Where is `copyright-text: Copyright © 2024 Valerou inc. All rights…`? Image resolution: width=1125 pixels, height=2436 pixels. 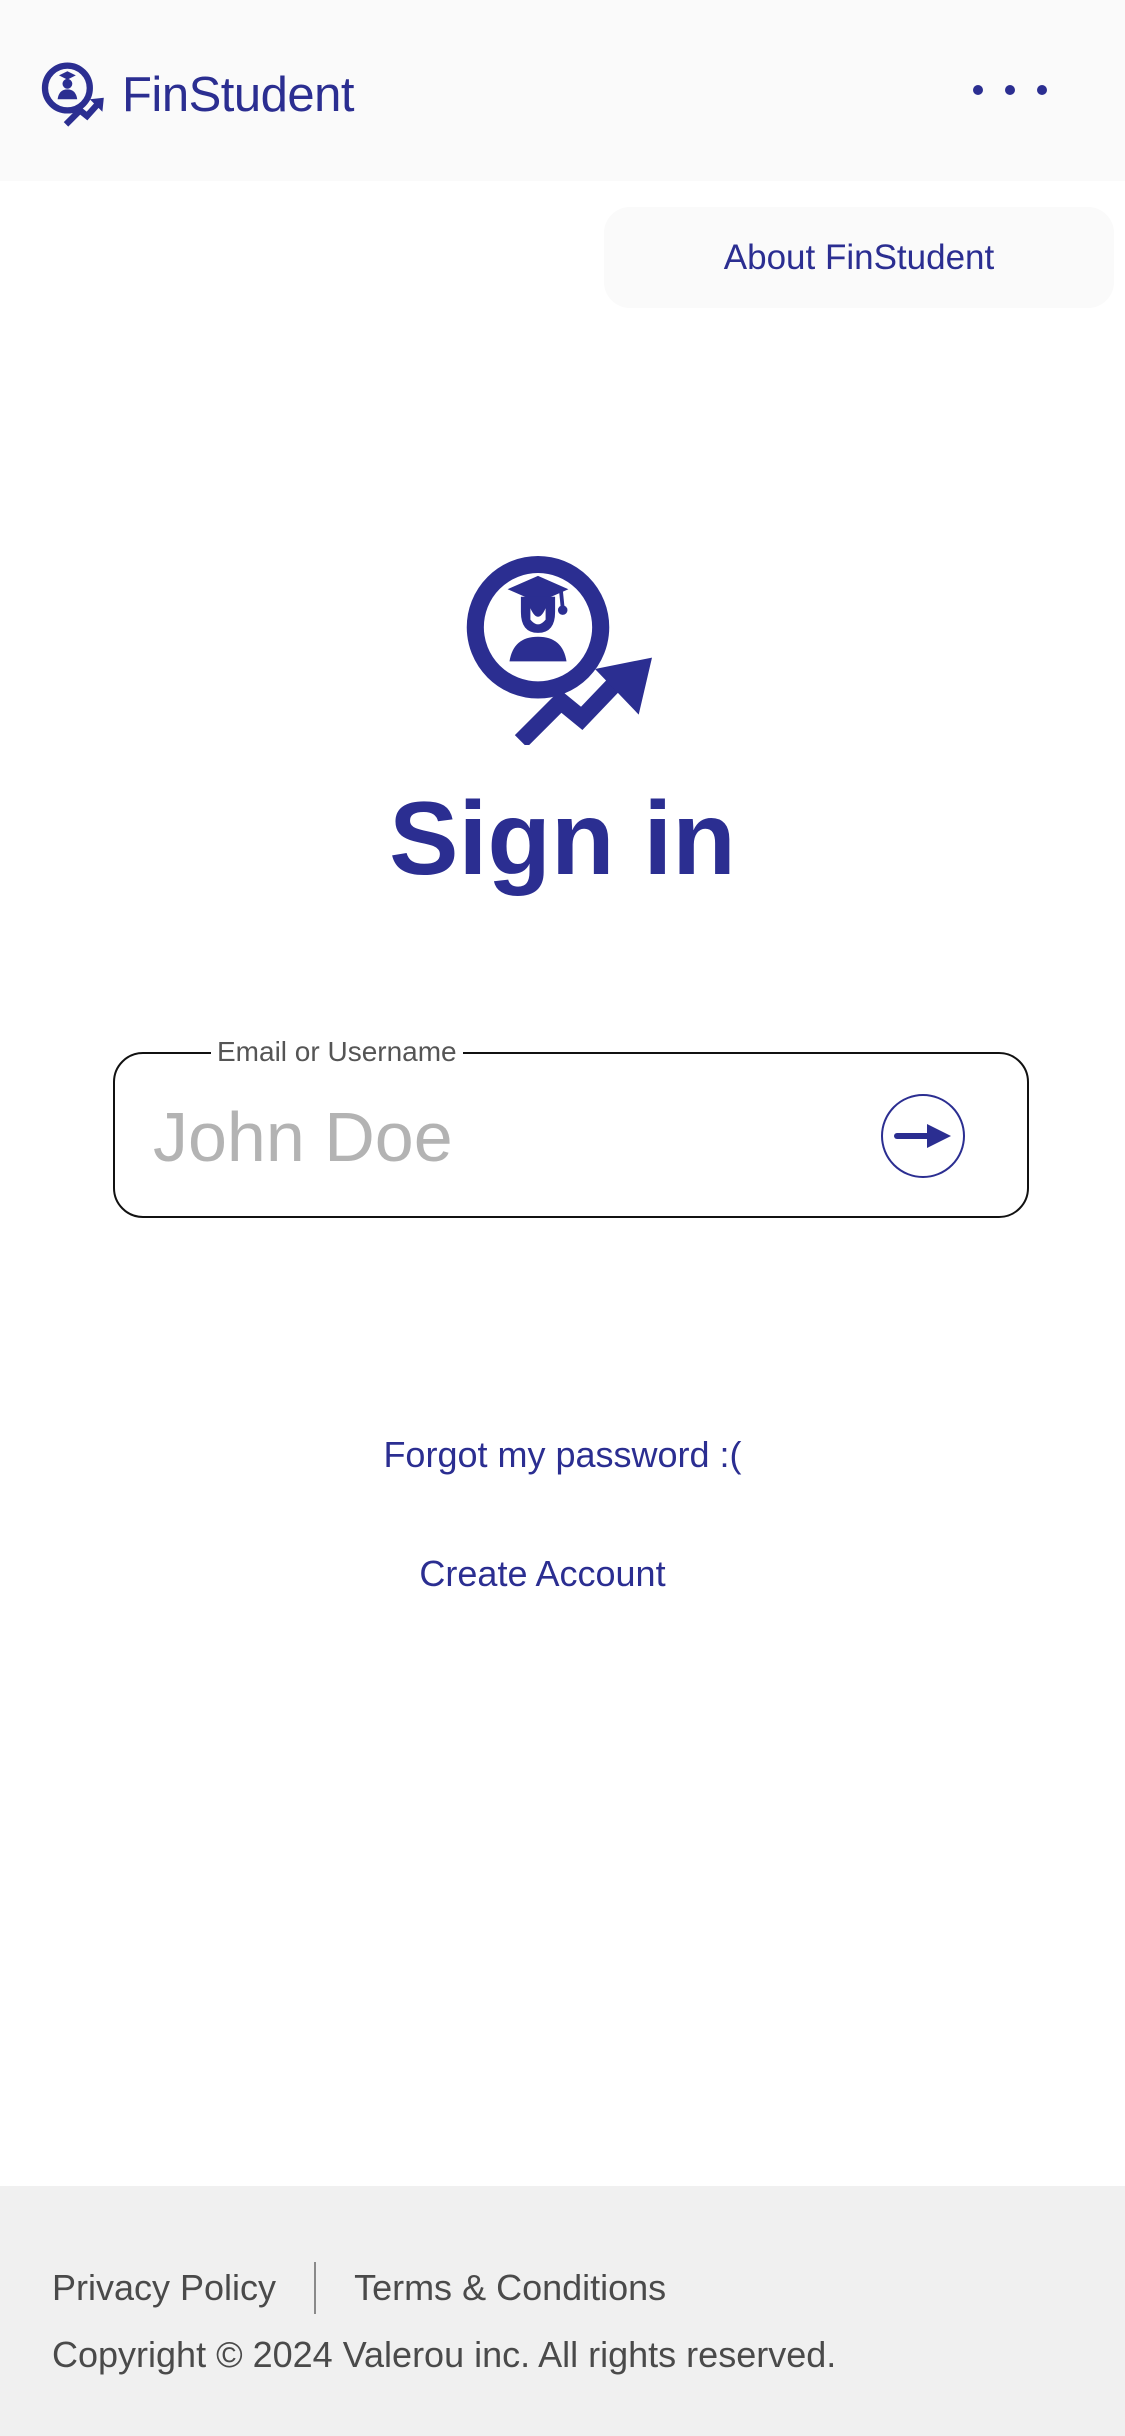 copyright-text: Copyright © 2024 Valerou inc. All rights… is located at coordinates (444, 2354).